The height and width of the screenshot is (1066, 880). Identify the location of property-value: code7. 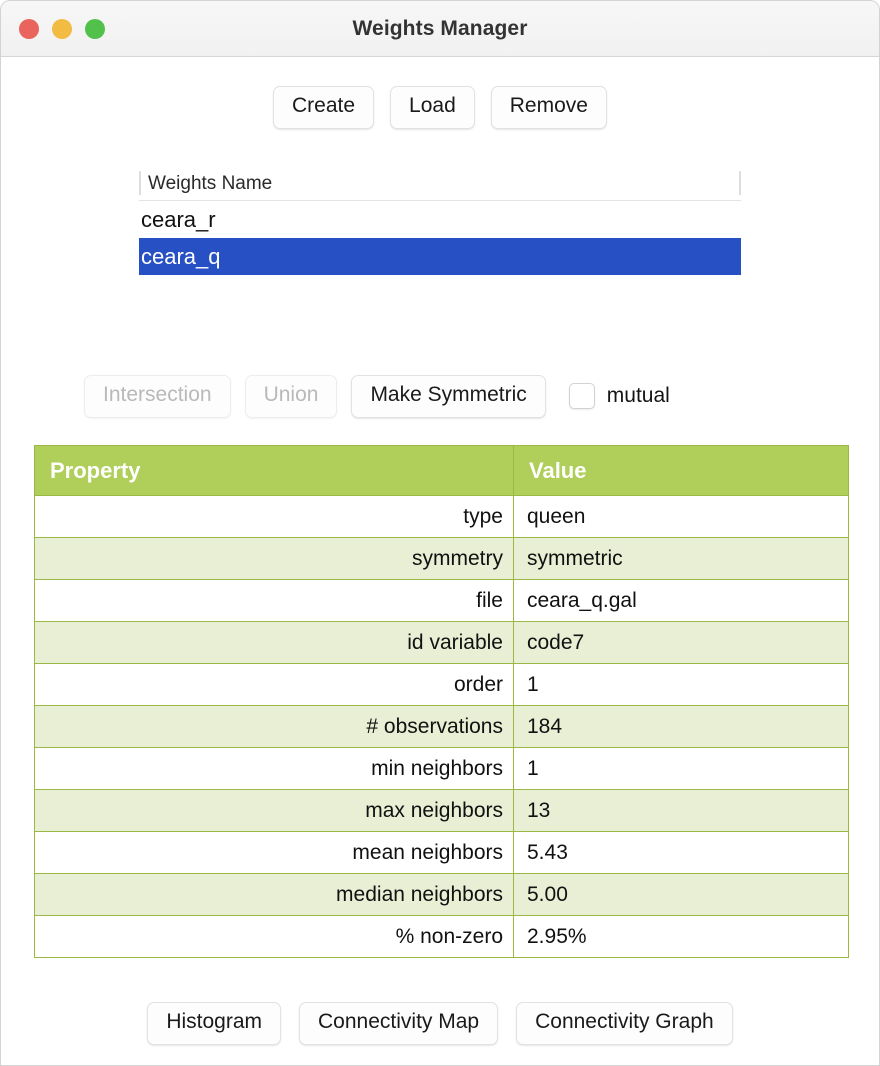
(681, 642).